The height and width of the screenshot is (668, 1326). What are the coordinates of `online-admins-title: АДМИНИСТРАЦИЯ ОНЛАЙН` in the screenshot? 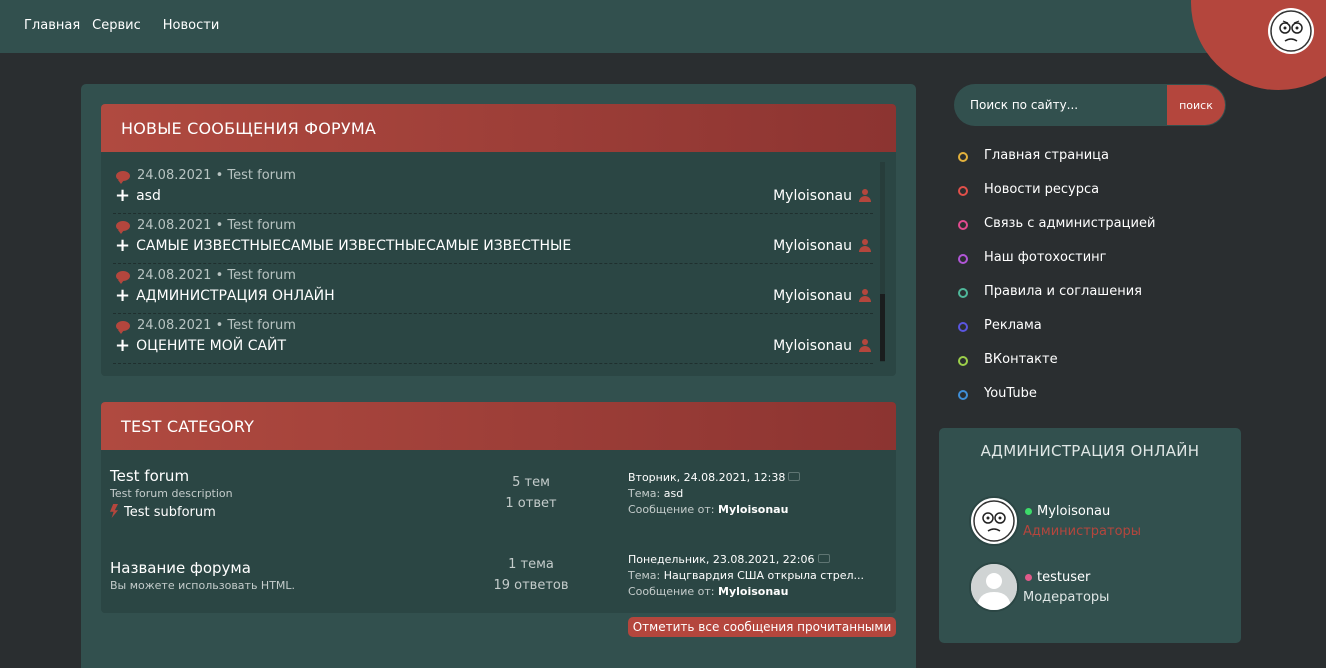 It's located at (1090, 451).